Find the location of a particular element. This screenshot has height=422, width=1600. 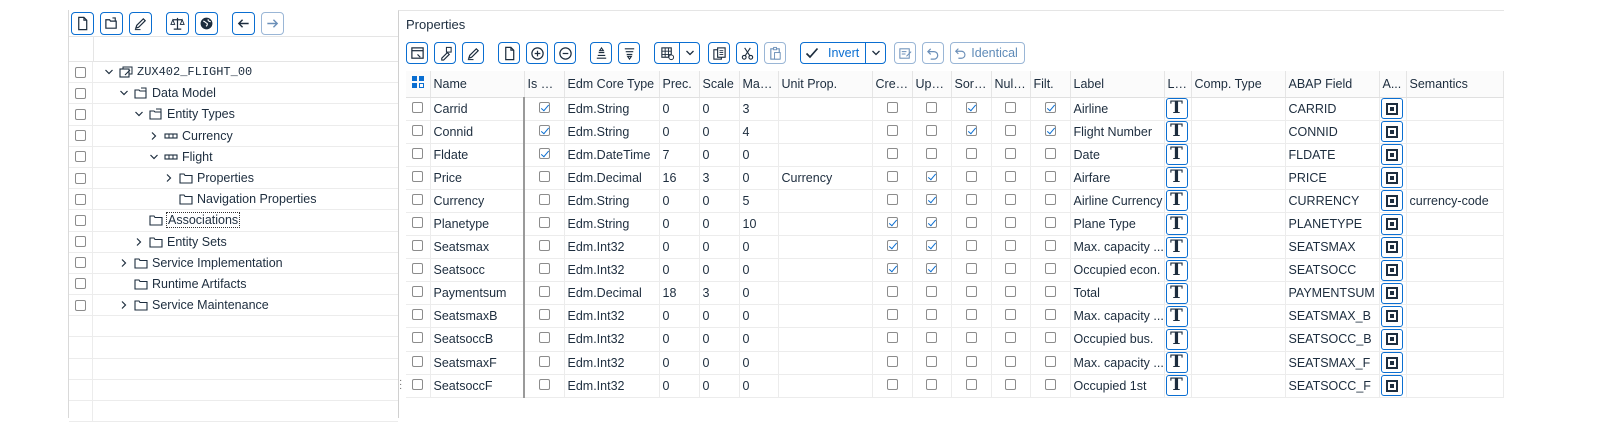

table-row: Carrid Edm.String 0 0 3 Airline T CARRID is located at coordinates (955, 109).